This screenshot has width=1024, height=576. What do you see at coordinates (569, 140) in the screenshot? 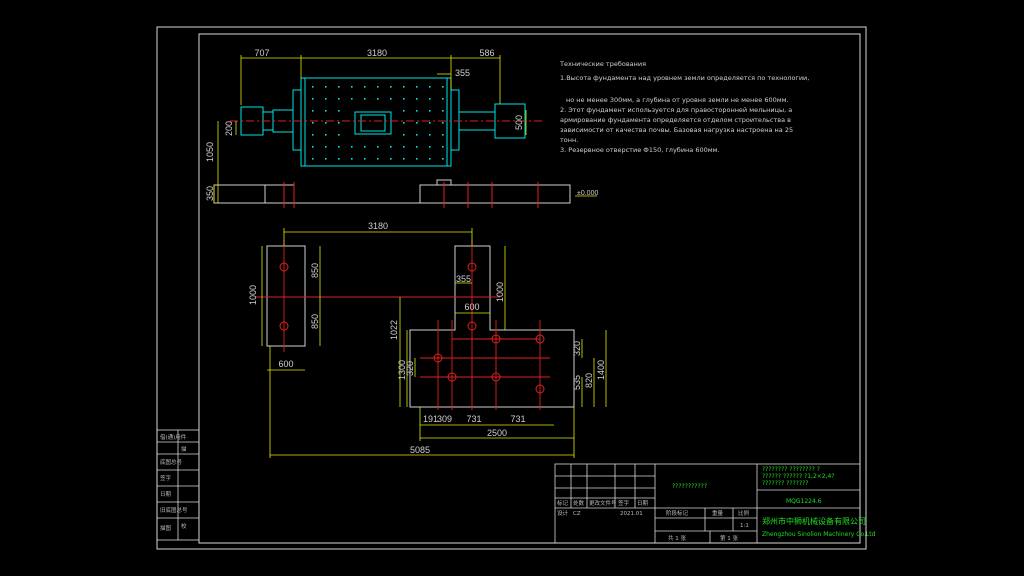
I see `note-line-6: тонн.` at bounding box center [569, 140].